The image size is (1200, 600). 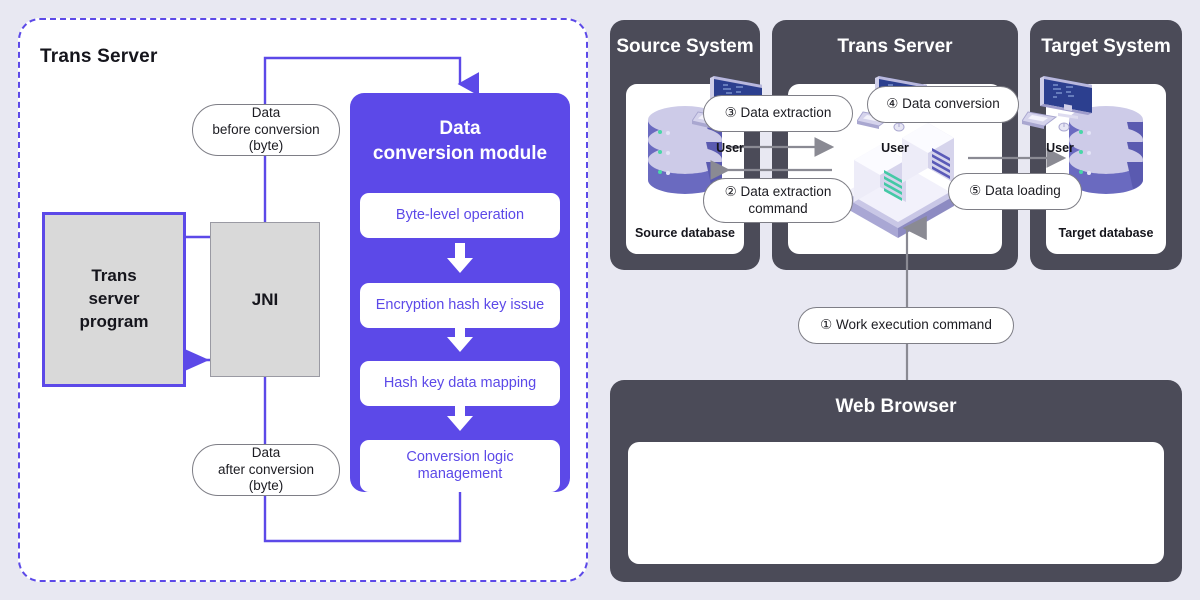 I want to click on data-after-conversion-label: Data after conversion (byte), so click(x=266, y=469).